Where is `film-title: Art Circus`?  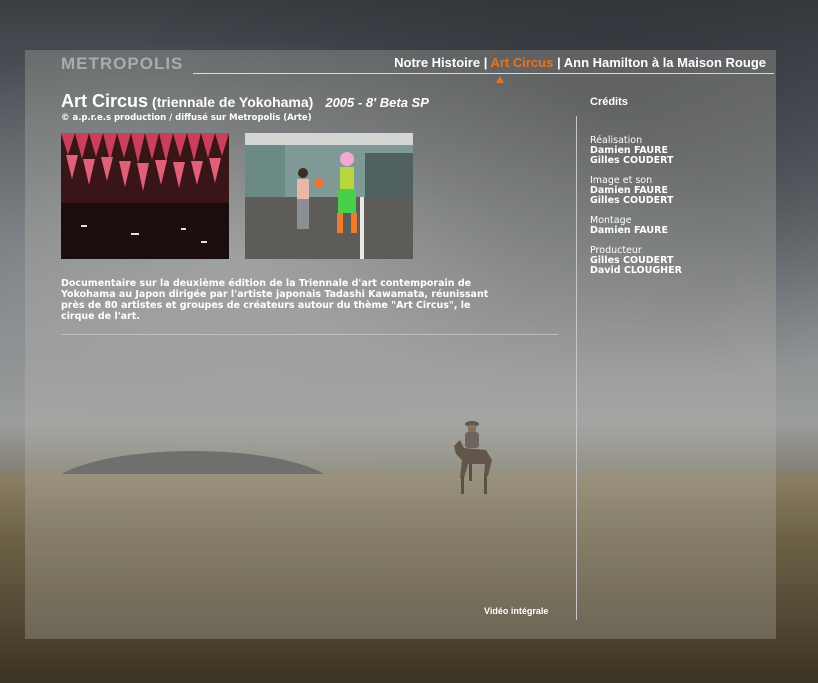 film-title: Art Circus is located at coordinates (105, 101).